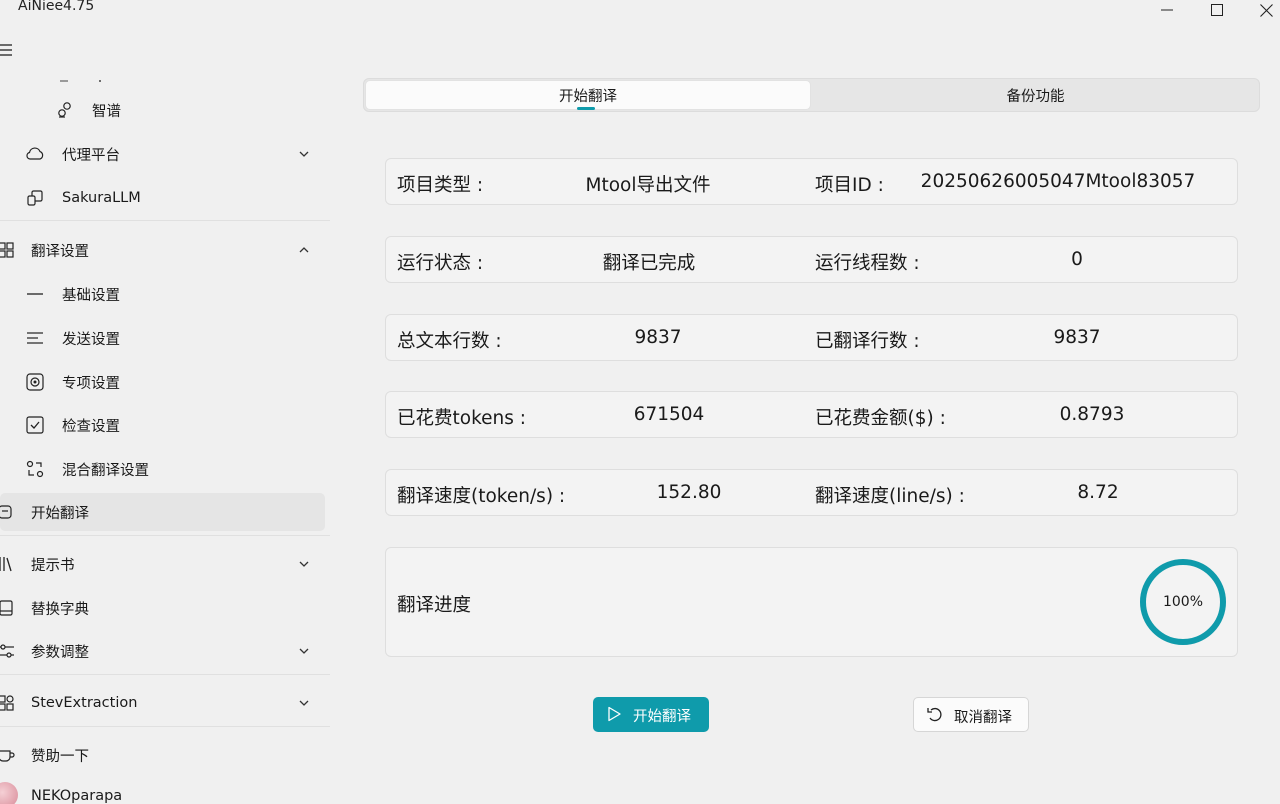  I want to click on minimize-icon, so click(1167, 10).